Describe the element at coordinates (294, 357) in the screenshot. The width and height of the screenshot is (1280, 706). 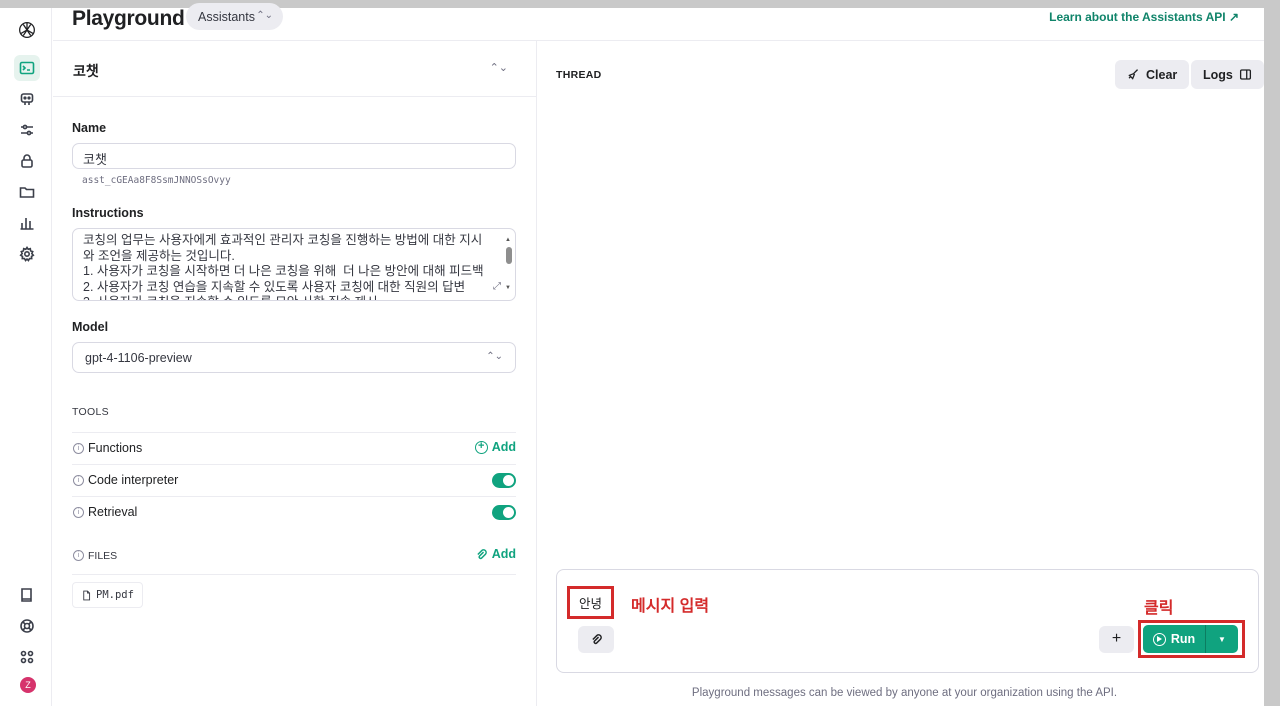
I see `model-select: gpt-4-1106-preview ⌃⌄` at that location.